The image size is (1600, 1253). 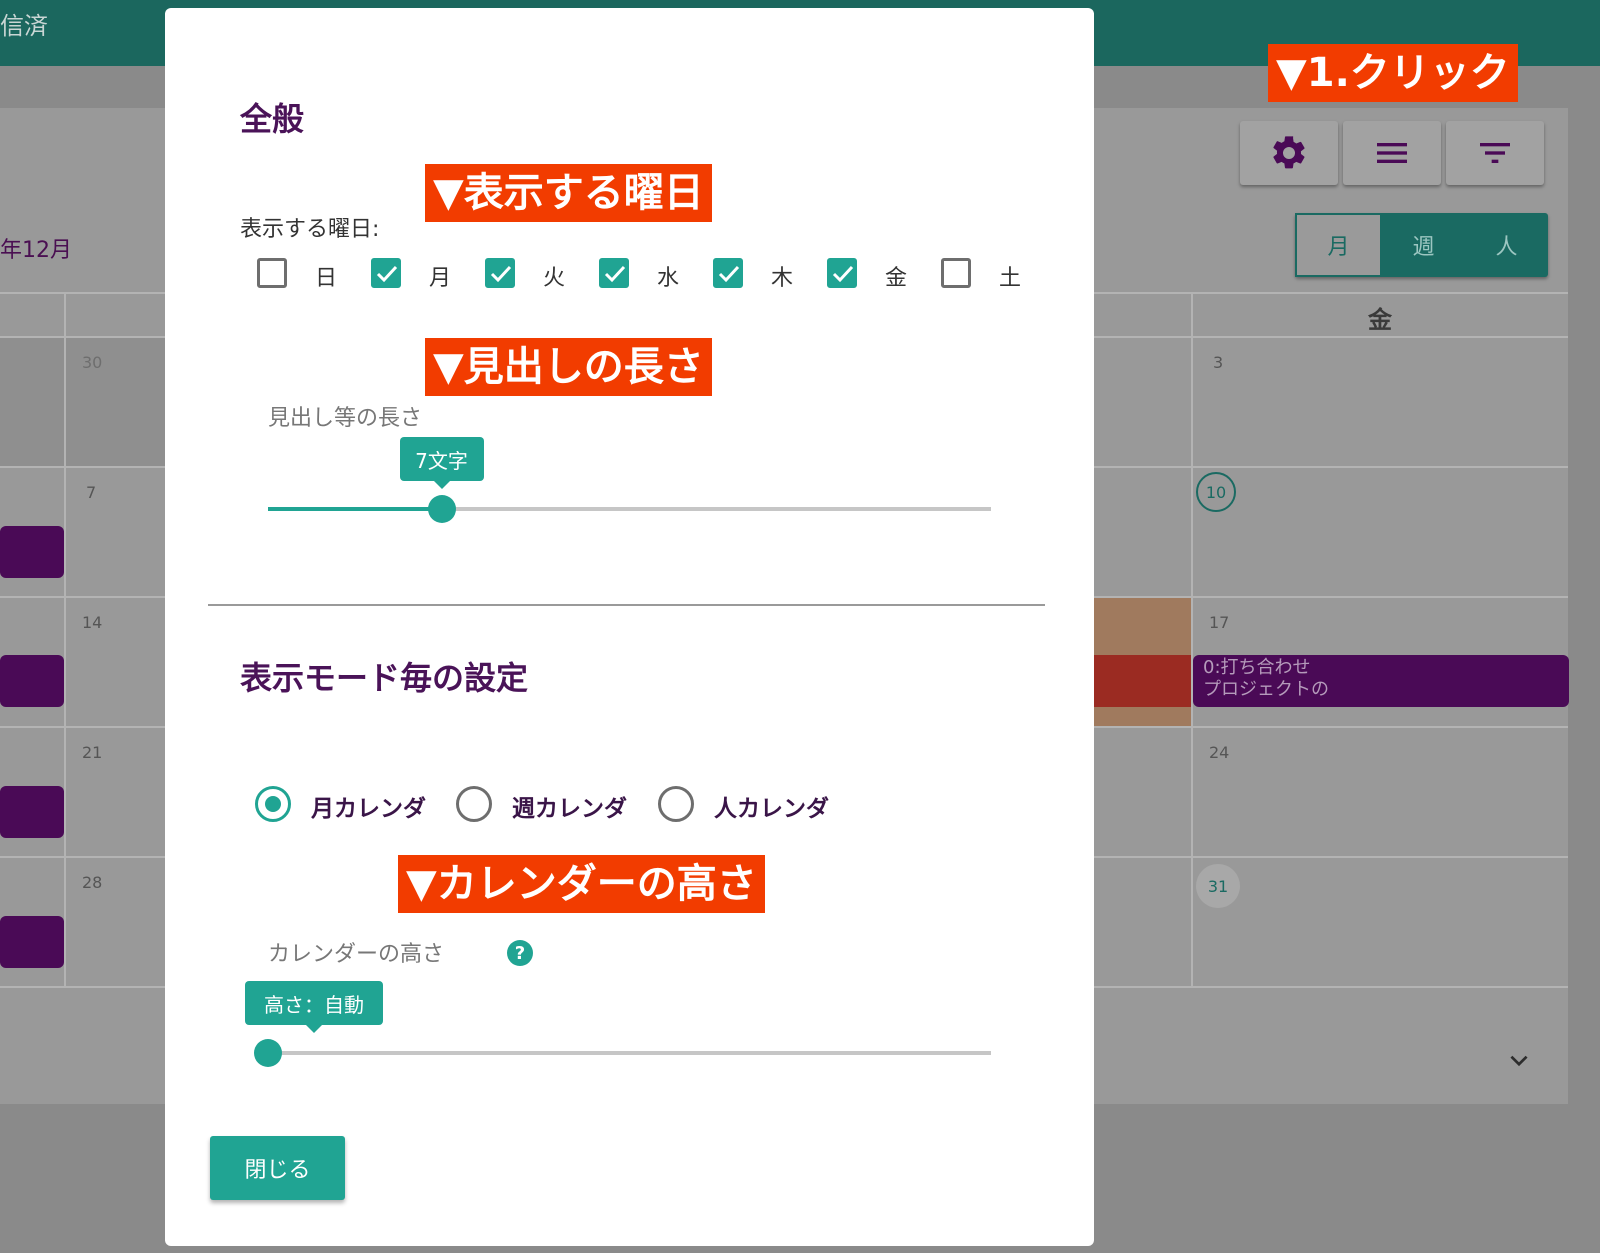 What do you see at coordinates (668, 278) in the screenshot?
I see `weekday-label: 水` at bounding box center [668, 278].